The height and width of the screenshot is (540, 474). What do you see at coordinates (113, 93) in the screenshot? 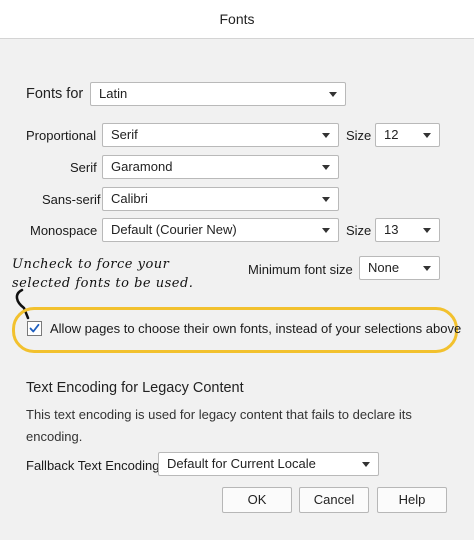
I see `fonts-for-value: Latin` at bounding box center [113, 93].